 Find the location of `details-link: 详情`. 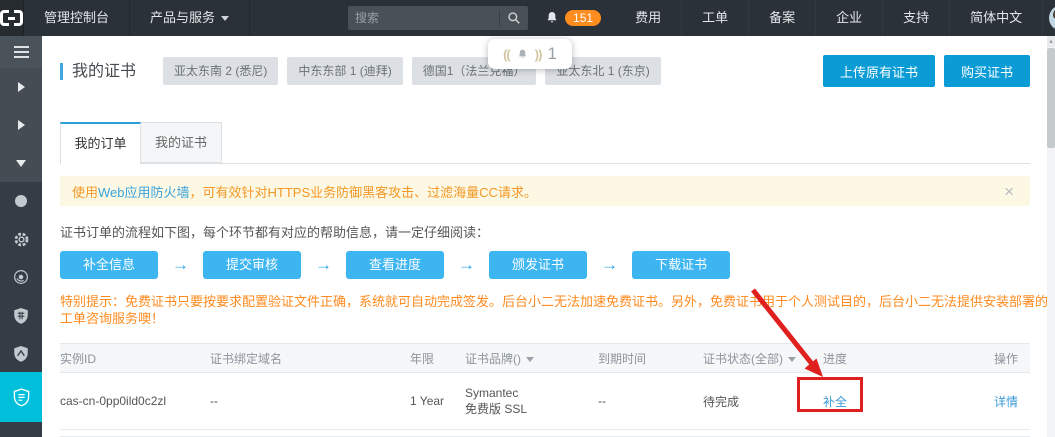

details-link: 详情 is located at coordinates (1006, 402).